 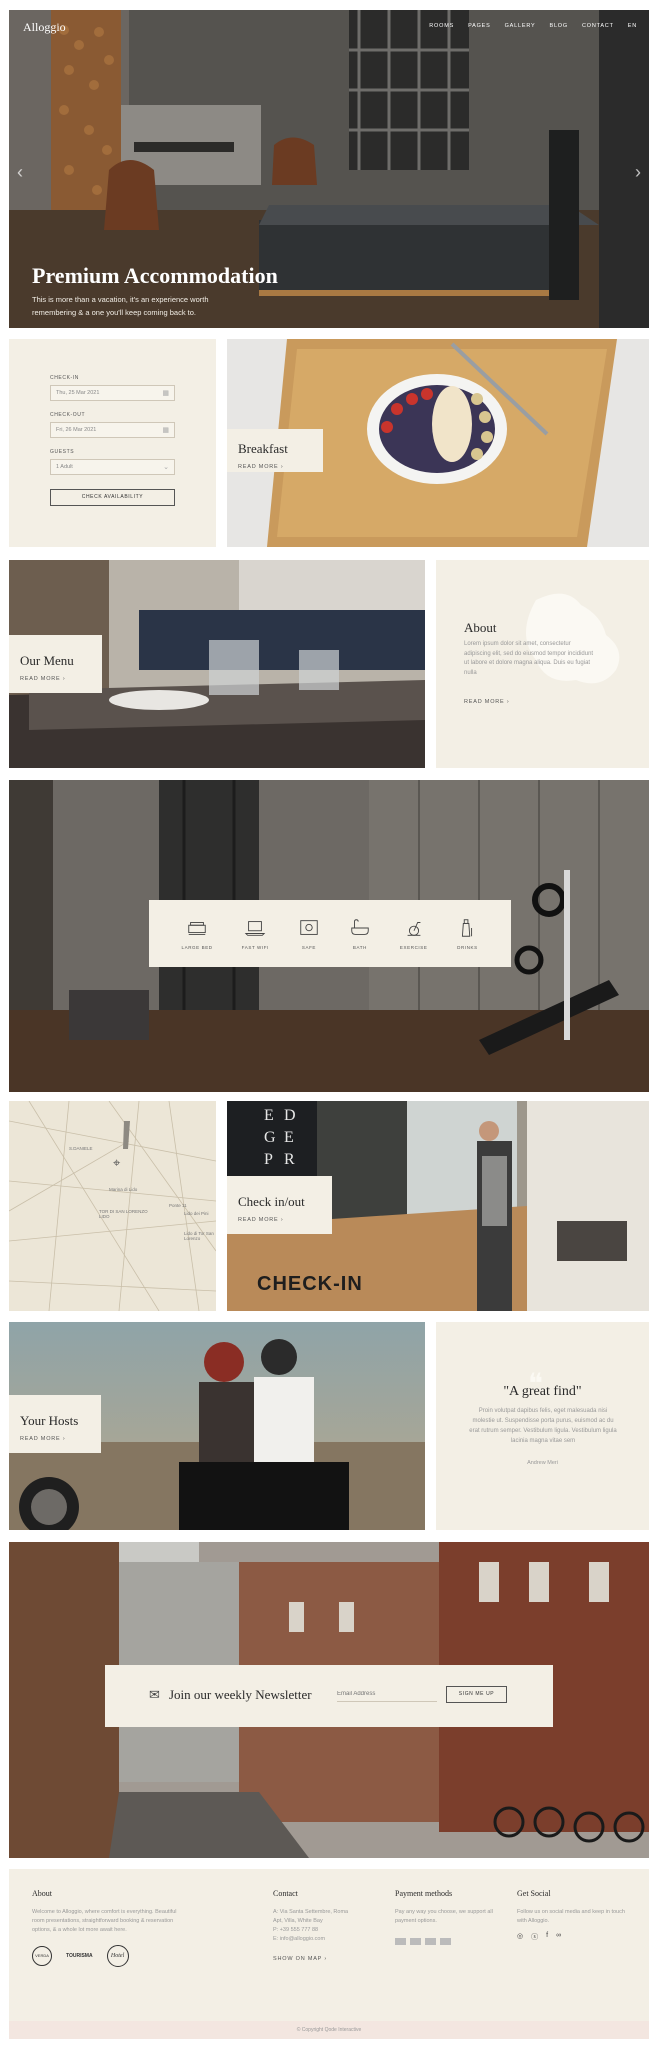 I want to click on checkin-title: Check in/out, so click(x=271, y=1201).